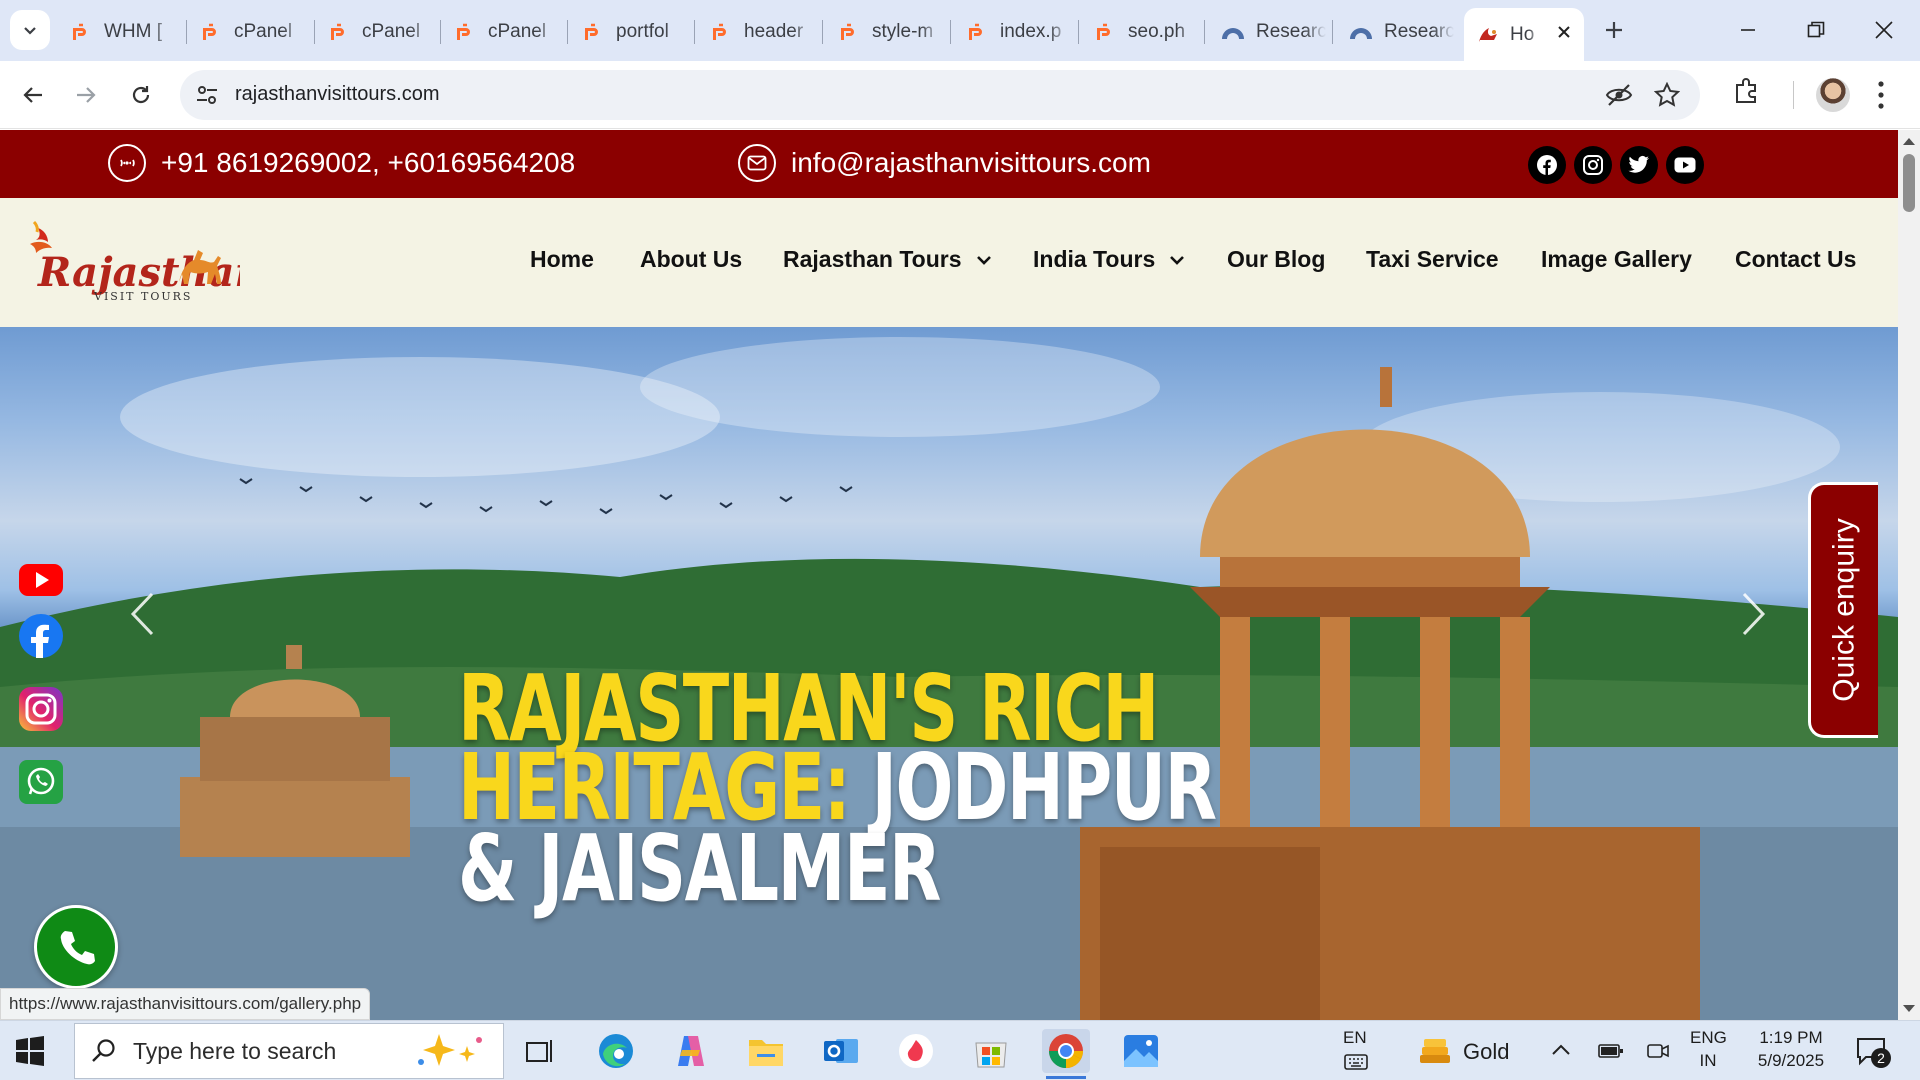 The width and height of the screenshot is (1920, 1080). What do you see at coordinates (1639, 165) in the screenshot?
I see `twitter-icon` at bounding box center [1639, 165].